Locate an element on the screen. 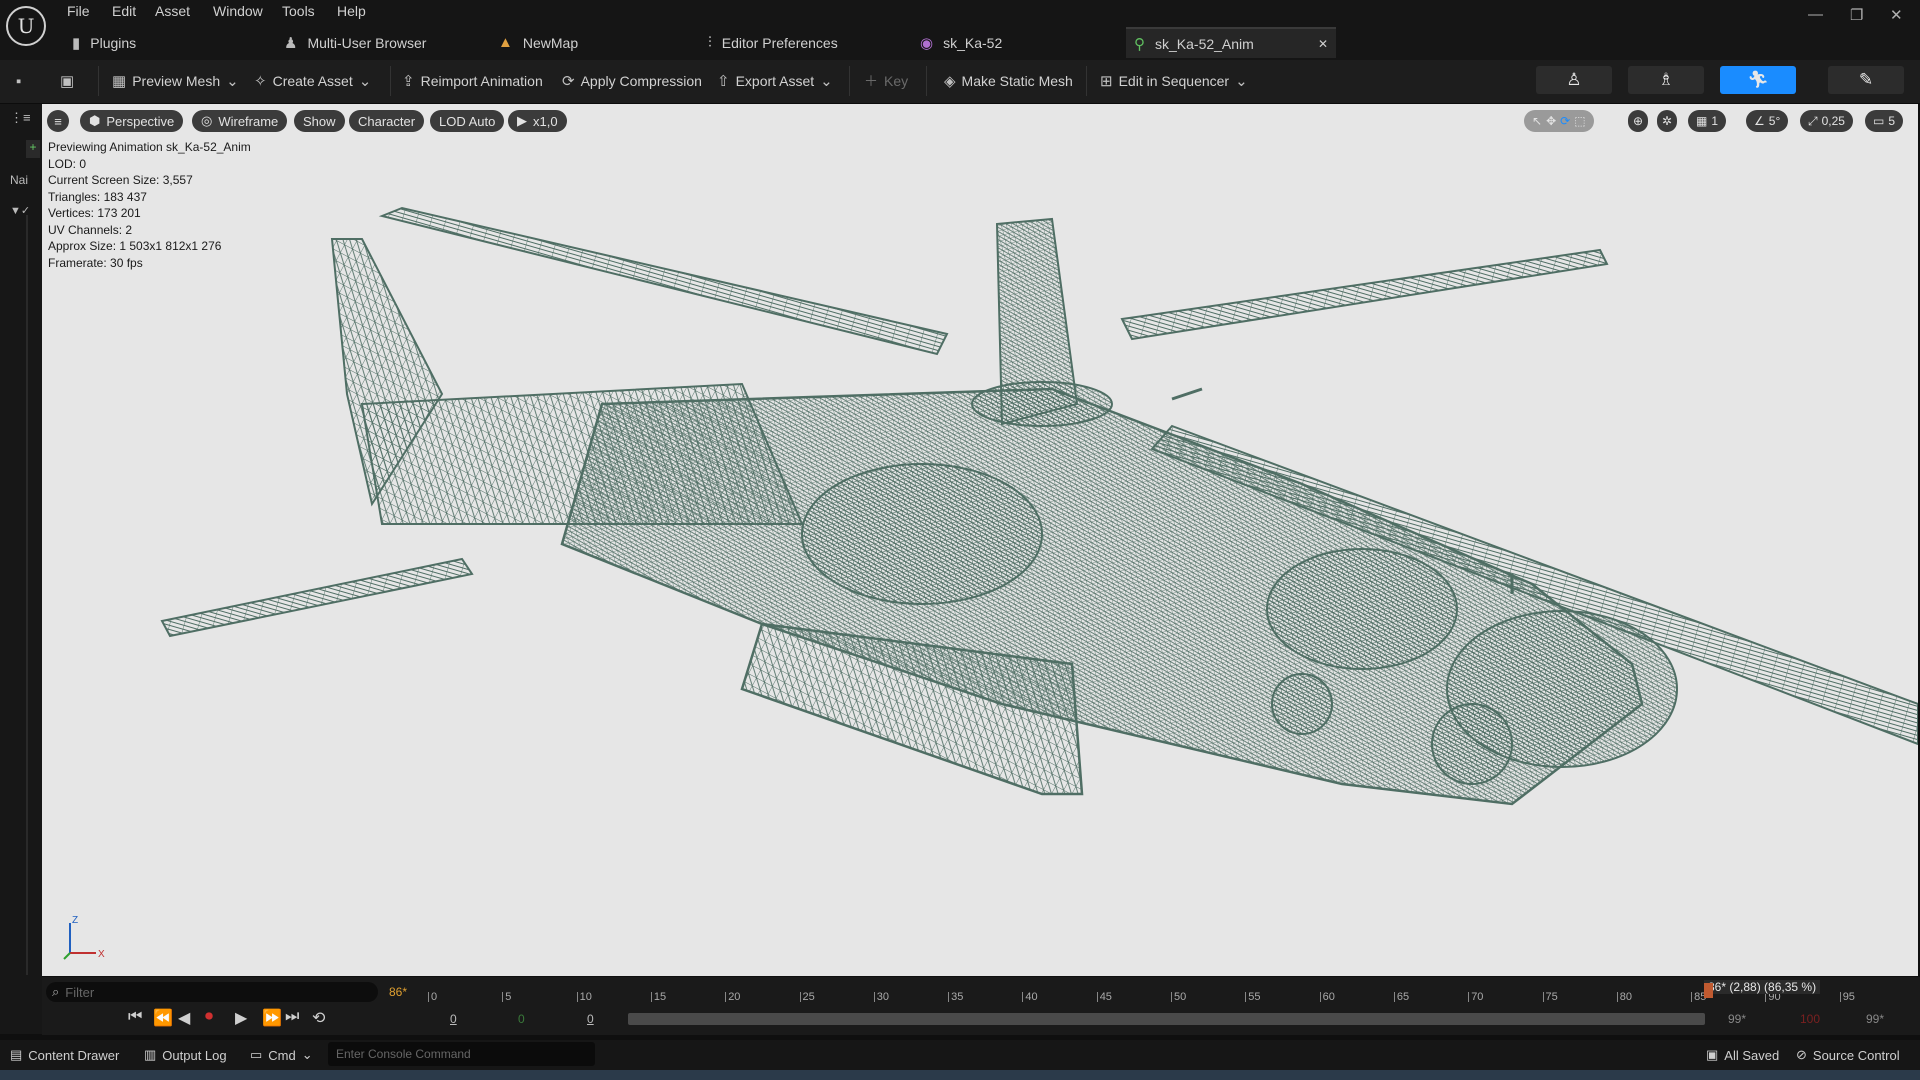 The height and width of the screenshot is (1080, 1920). outliner-icon: ⋮≡ is located at coordinates (20, 118).